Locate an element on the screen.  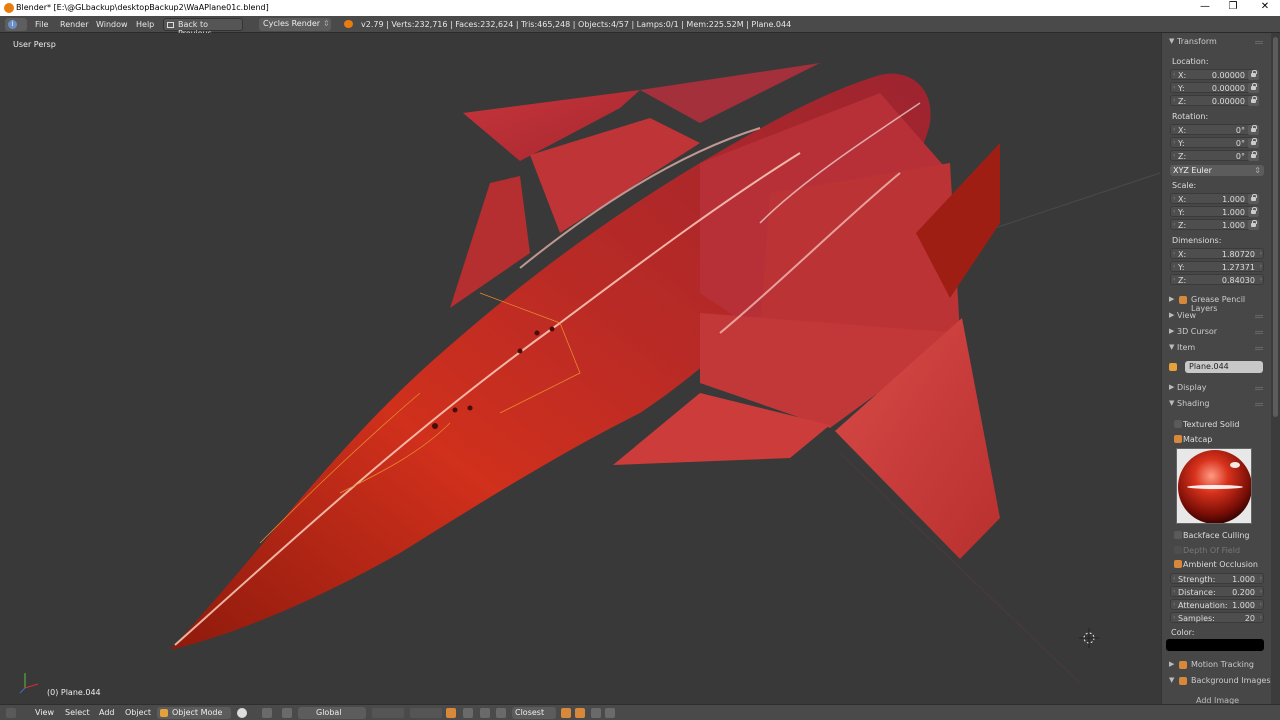
render-icon is located at coordinates (566, 713).